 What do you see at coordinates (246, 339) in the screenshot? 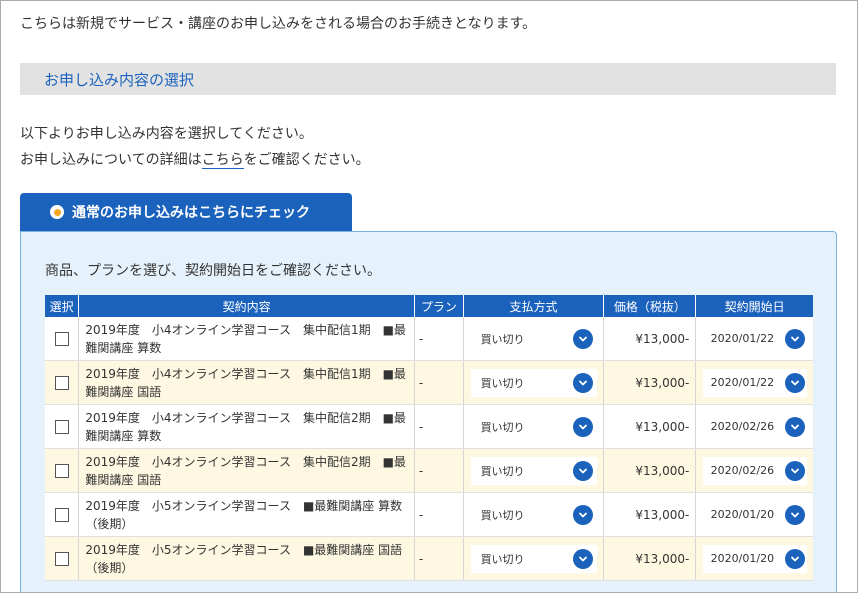
I see `contract-name: 2019年度 小4オンライン学習コース 集中配信1期 ■最難関講座 算数` at bounding box center [246, 339].